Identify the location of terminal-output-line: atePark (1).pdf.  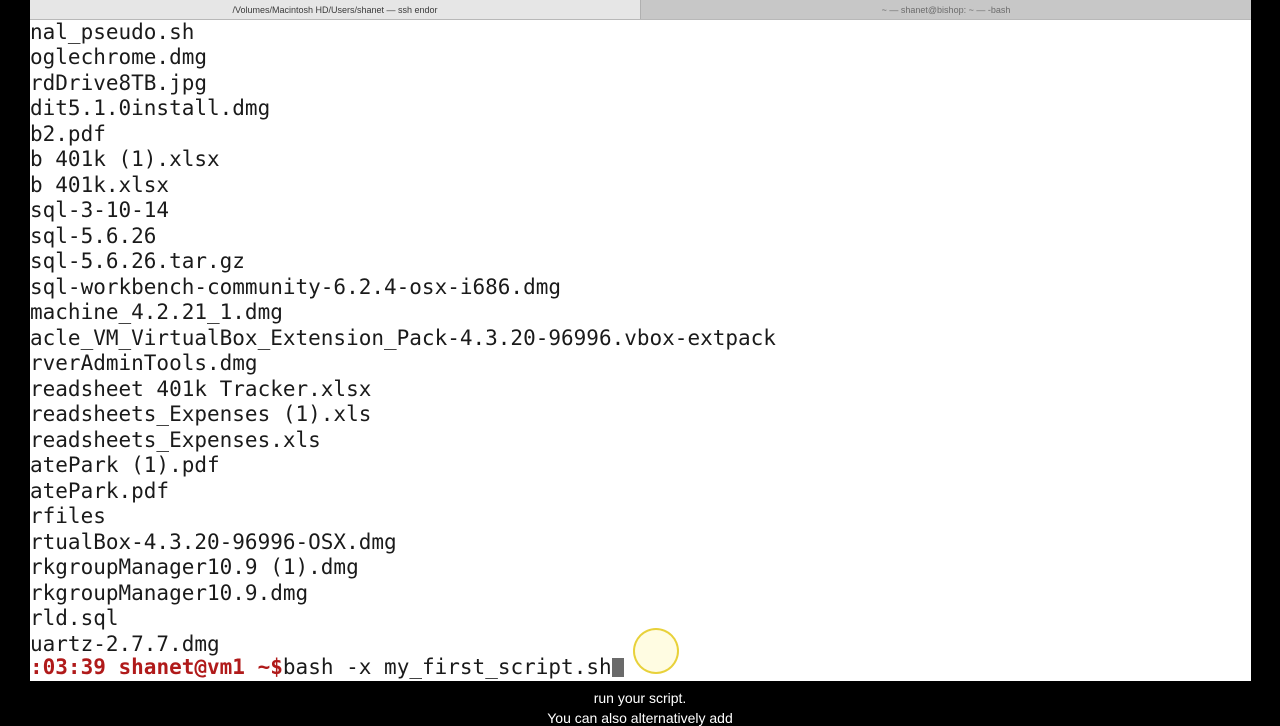
(125, 465).